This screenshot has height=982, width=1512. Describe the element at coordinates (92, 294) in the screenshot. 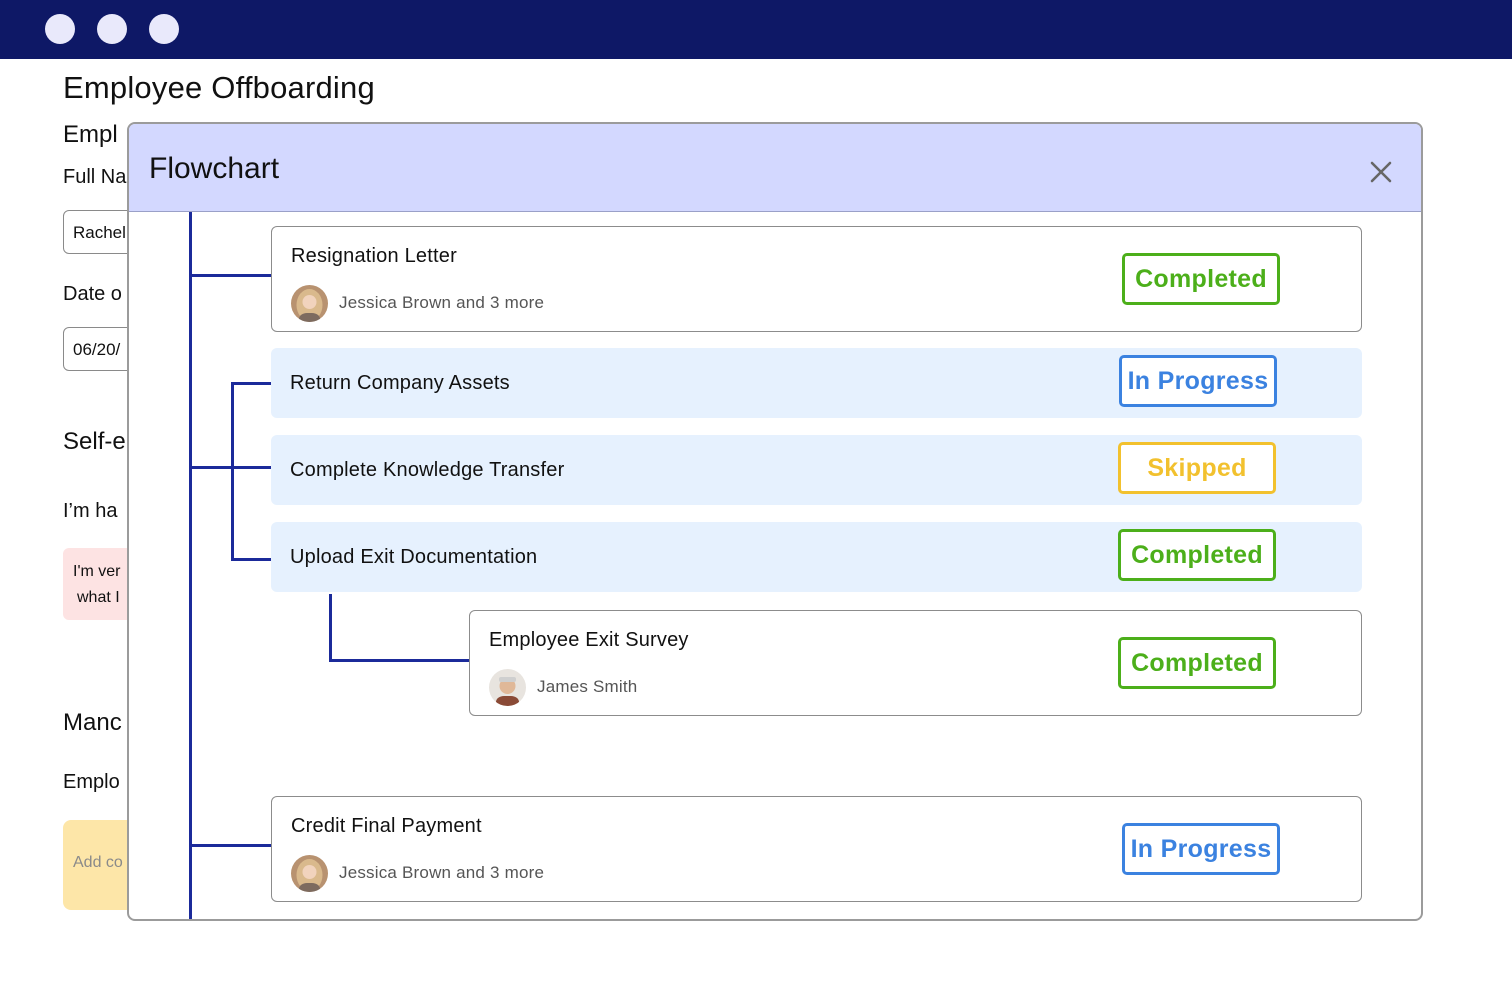

I see `date-label: Date o` at that location.